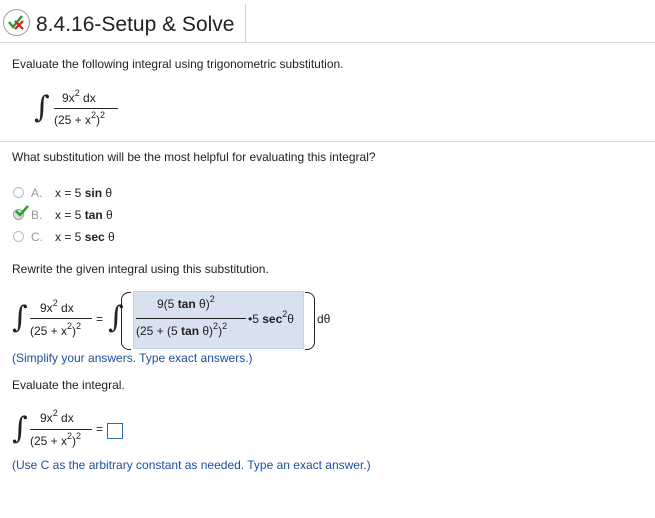 The width and height of the screenshot is (655, 518). I want to click on option-letter: B., so click(37, 215).